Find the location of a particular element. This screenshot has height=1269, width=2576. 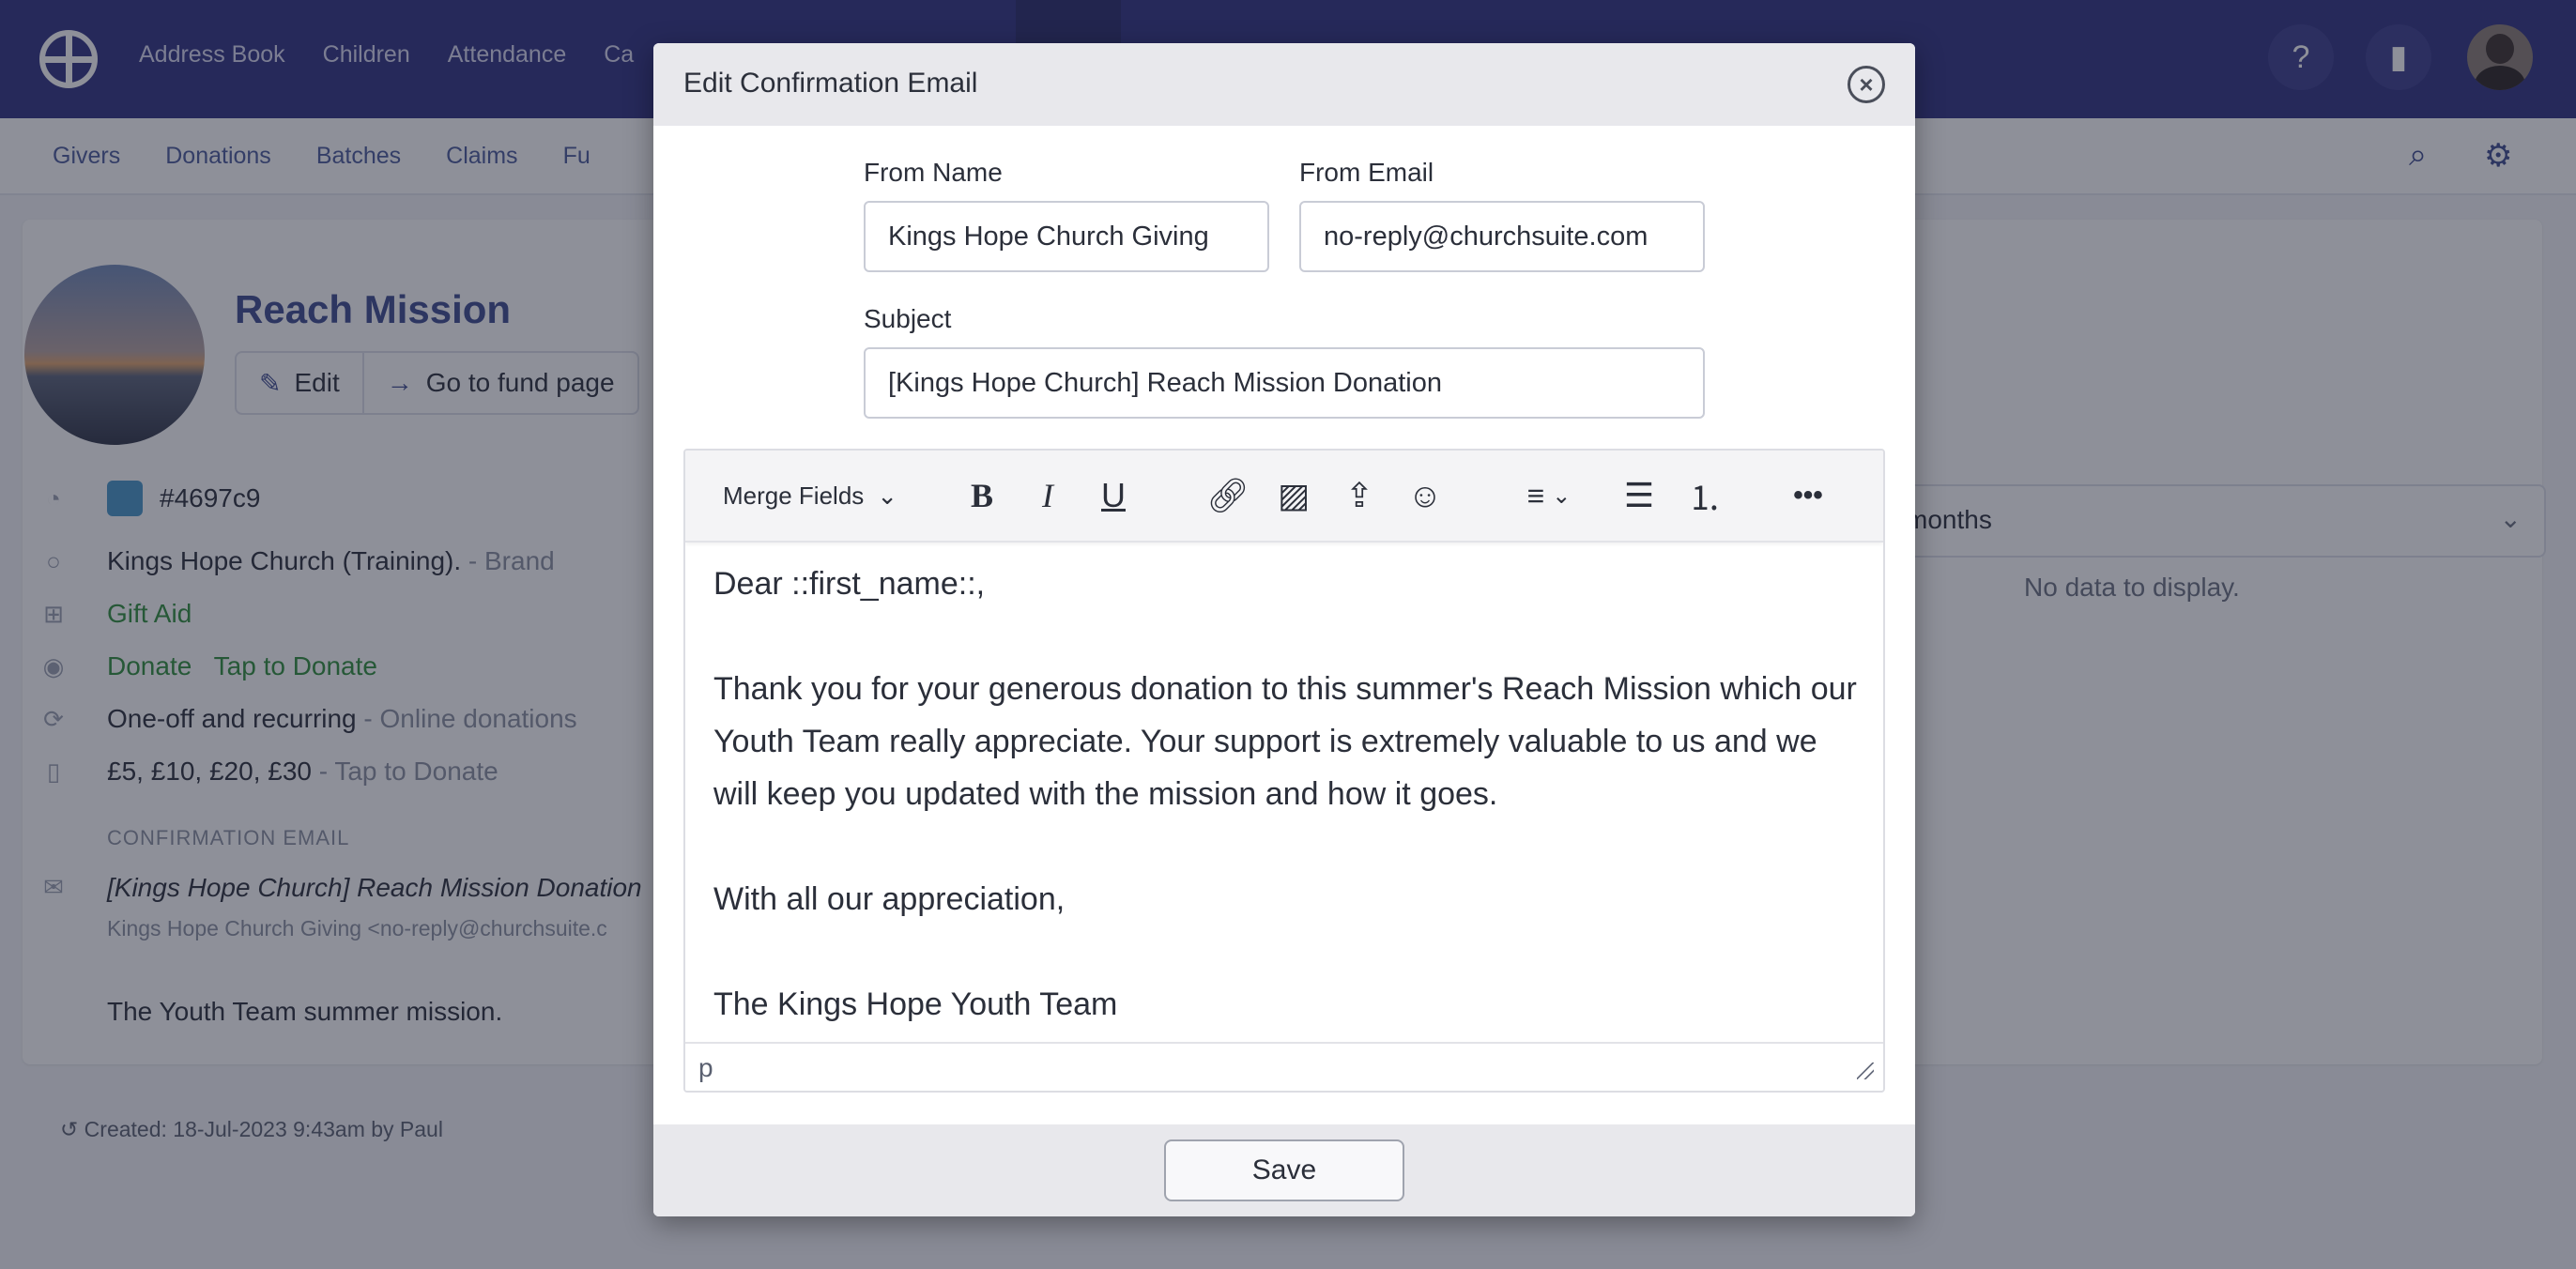

emoji-icon: ☺ is located at coordinates (1425, 495).